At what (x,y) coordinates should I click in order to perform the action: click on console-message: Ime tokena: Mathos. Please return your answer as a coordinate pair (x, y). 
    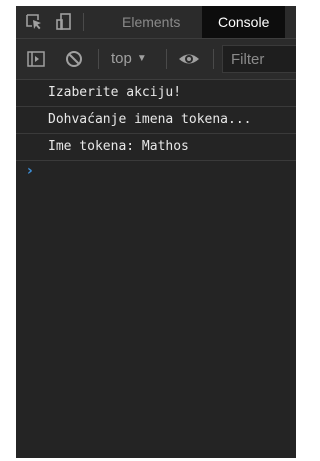
    Looking at the image, I should click on (156, 147).